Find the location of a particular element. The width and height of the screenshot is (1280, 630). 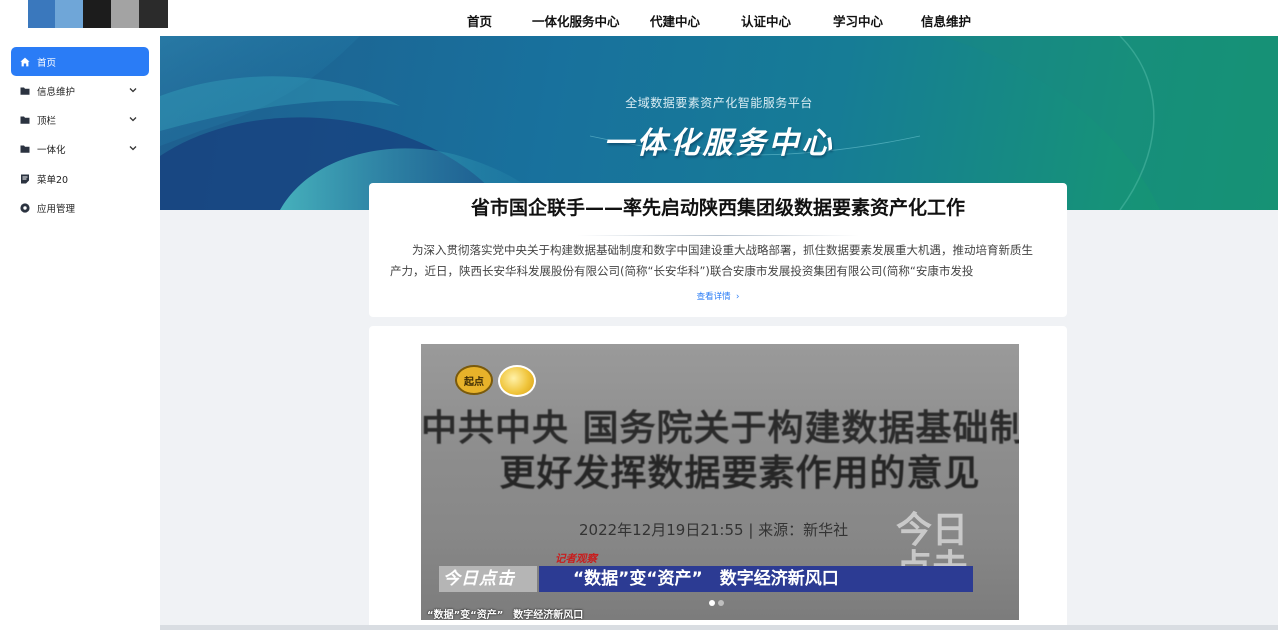

sidebar: 首页 信息维护 顶栏 一体化 菜单20 应用管理 is located at coordinates (80, 333).